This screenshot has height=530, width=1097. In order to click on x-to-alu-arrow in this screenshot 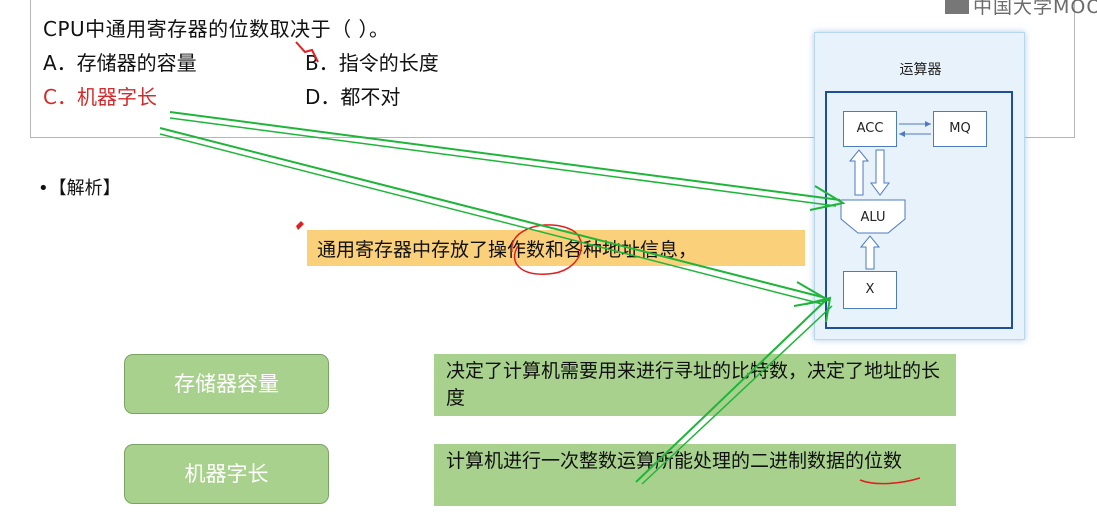, I will do `click(870, 252)`.